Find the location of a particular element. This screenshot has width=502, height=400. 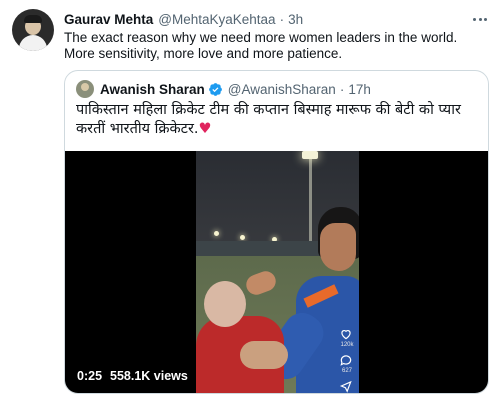

video-side-actions is located at coordinates (346, 360).